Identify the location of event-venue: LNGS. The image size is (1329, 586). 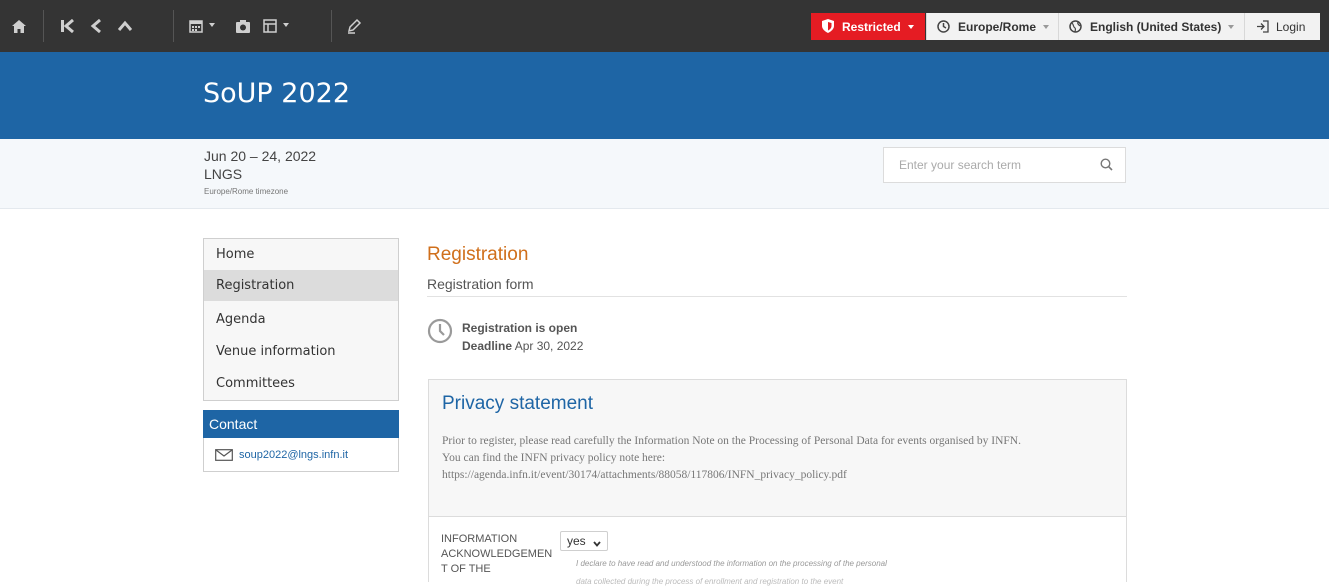
(223, 174).